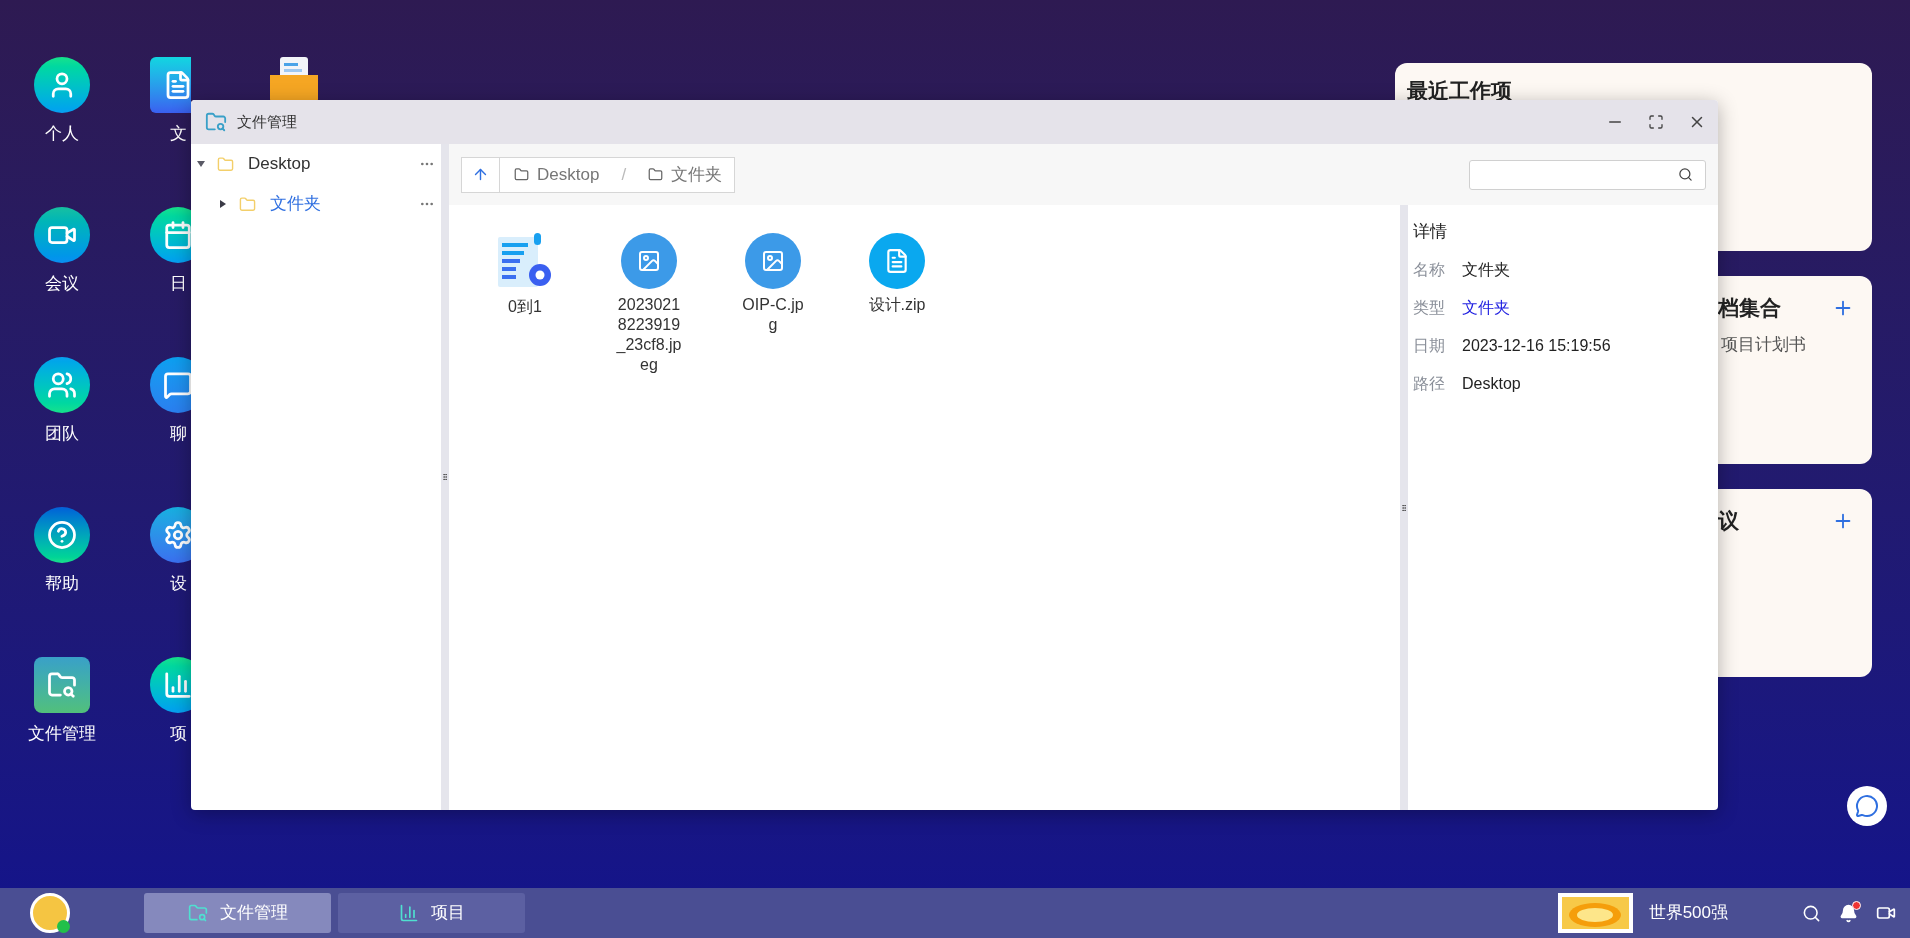 Image resolution: width=1910 pixels, height=938 pixels. I want to click on shortcut-label: 个人, so click(62, 134).